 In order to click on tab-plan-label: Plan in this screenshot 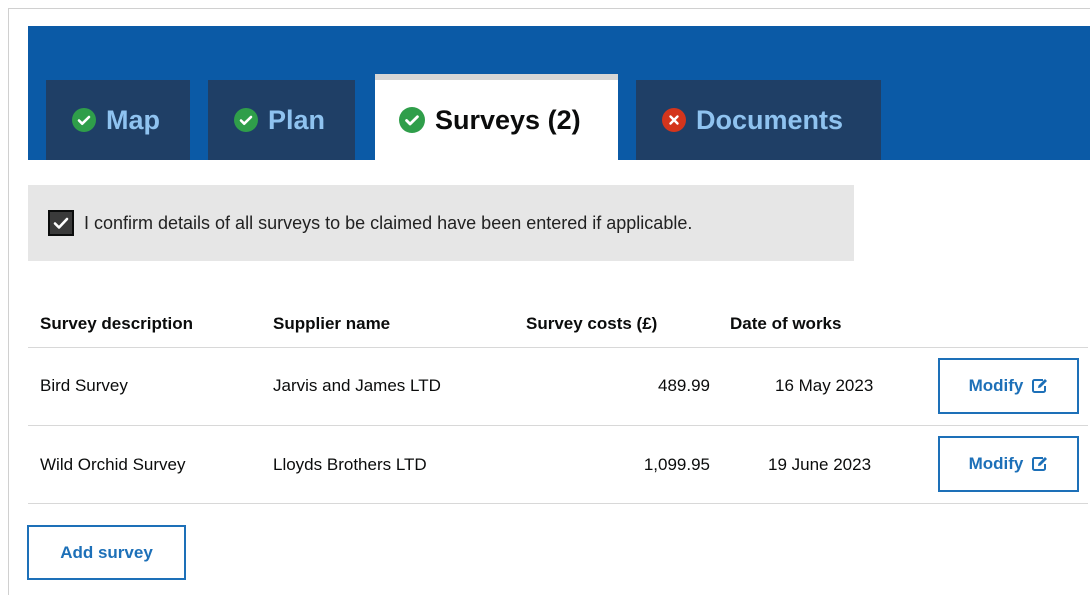, I will do `click(297, 119)`.